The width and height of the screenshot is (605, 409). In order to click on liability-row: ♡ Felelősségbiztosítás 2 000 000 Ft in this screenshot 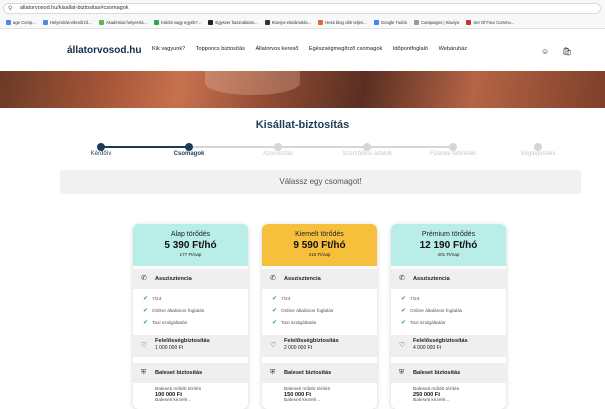, I will do `click(319, 346)`.